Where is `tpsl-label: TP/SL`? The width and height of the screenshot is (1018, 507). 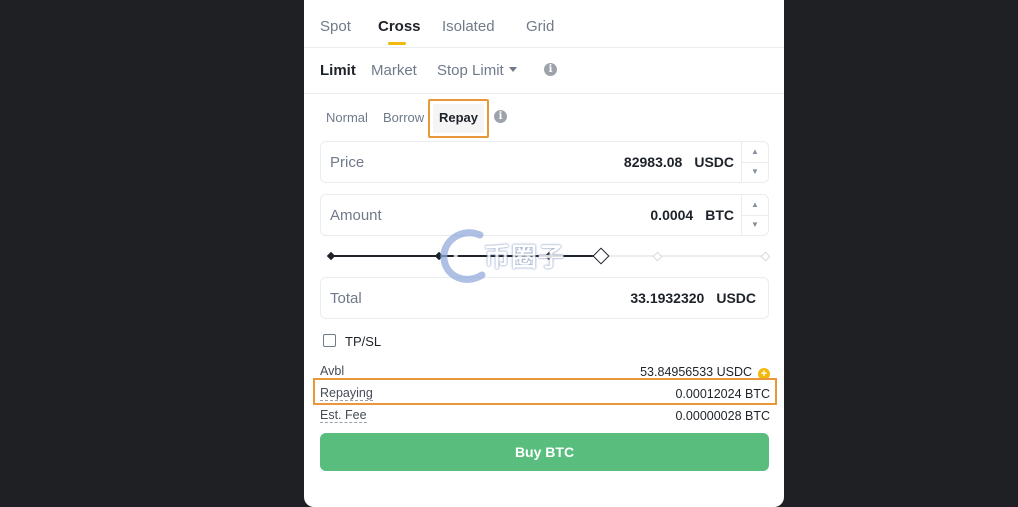 tpsl-label: TP/SL is located at coordinates (363, 341).